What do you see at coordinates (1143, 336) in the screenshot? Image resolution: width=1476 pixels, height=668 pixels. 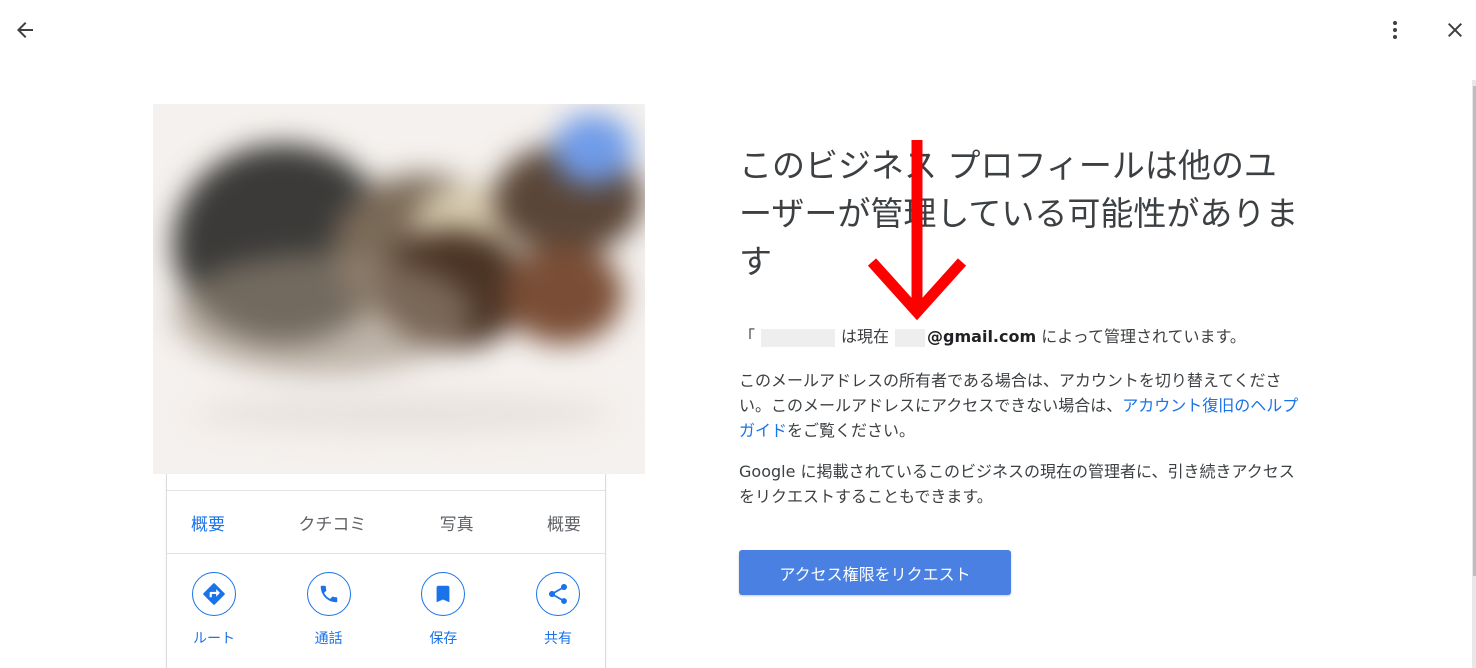 I see `owner-suffix: によって管理されています。` at bounding box center [1143, 336].